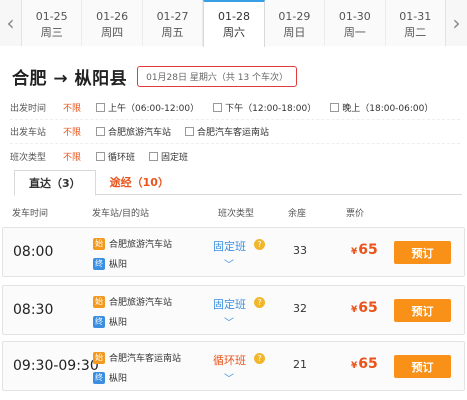  What do you see at coordinates (456, 23) in the screenshot?
I see `chevron-right-icon: ›` at bounding box center [456, 23].